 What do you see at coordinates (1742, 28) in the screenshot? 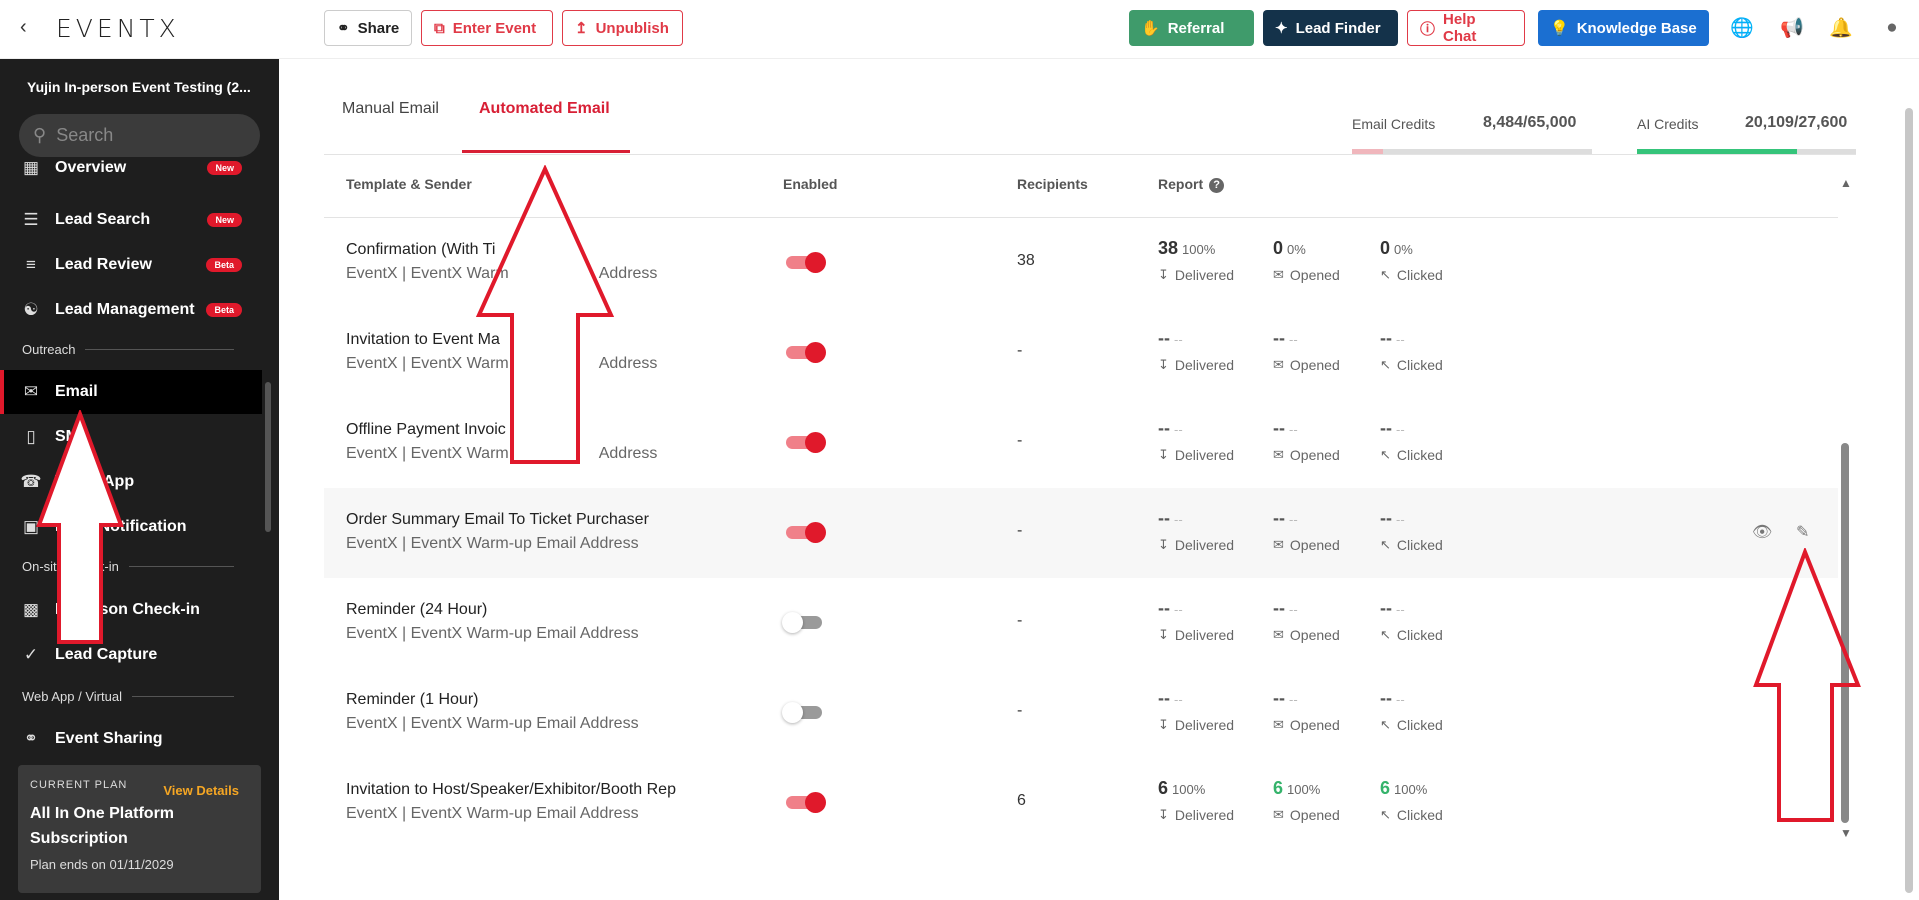
I see `globe-icon: 🌐` at bounding box center [1742, 28].